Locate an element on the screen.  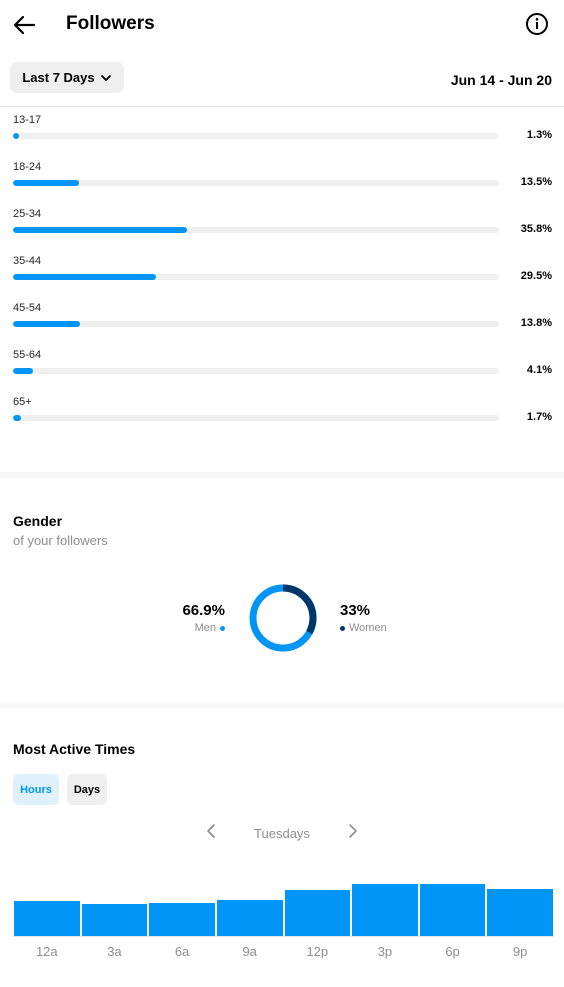
x-tick-label: 9a is located at coordinates (249, 951).